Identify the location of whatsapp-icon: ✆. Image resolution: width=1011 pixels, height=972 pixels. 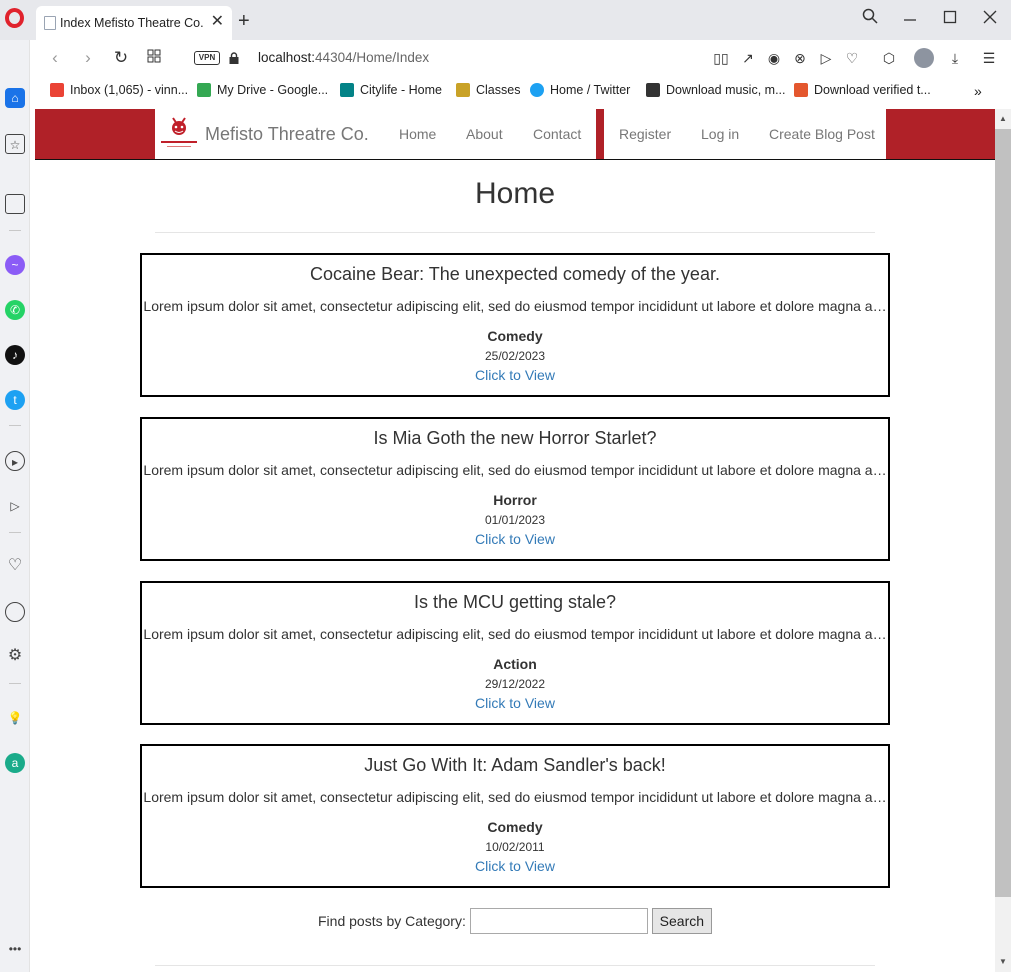
(15, 310).